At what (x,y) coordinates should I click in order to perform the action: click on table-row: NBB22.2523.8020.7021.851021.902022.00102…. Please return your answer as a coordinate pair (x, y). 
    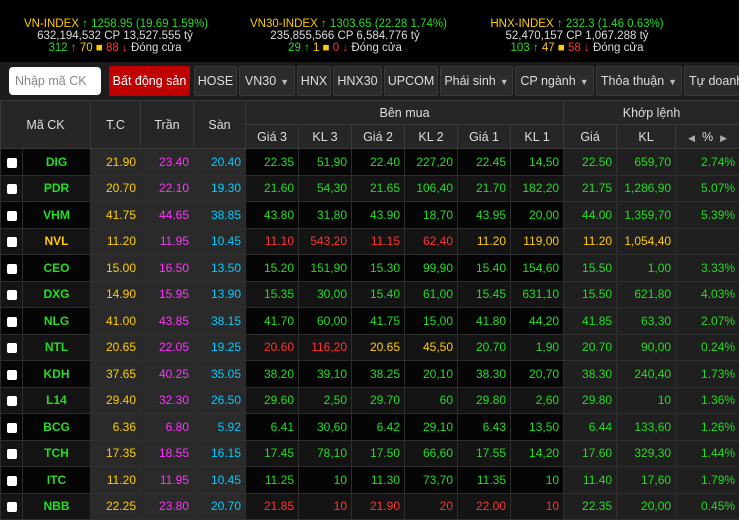
    Looking at the image, I should click on (370, 506).